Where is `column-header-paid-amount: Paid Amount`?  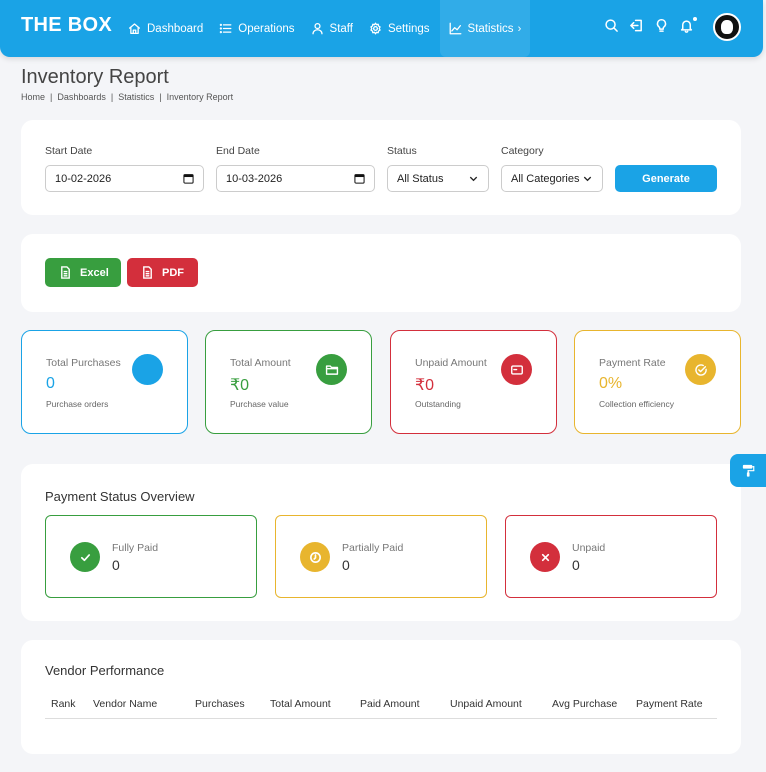 column-header-paid-amount: Paid Amount is located at coordinates (390, 704).